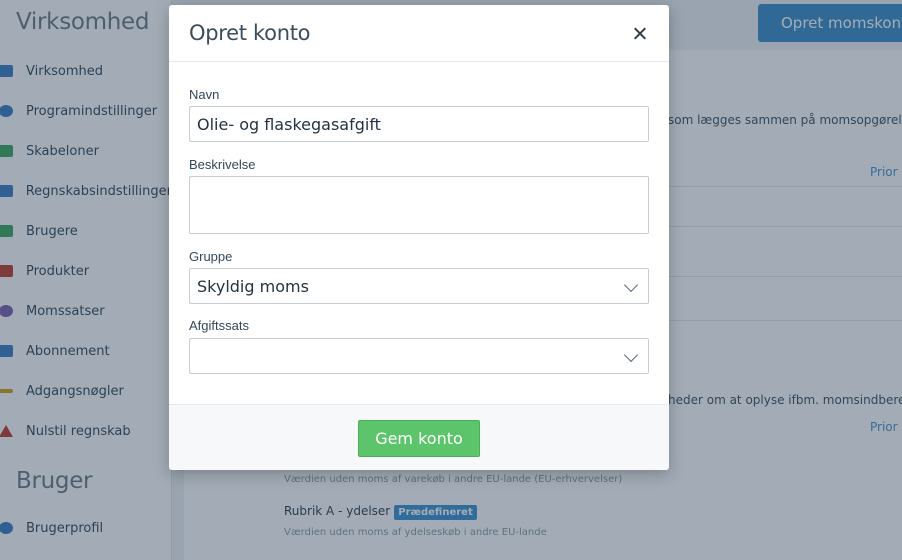 The width and height of the screenshot is (902, 560). I want to click on description-label: Beskrivelse, so click(222, 164).